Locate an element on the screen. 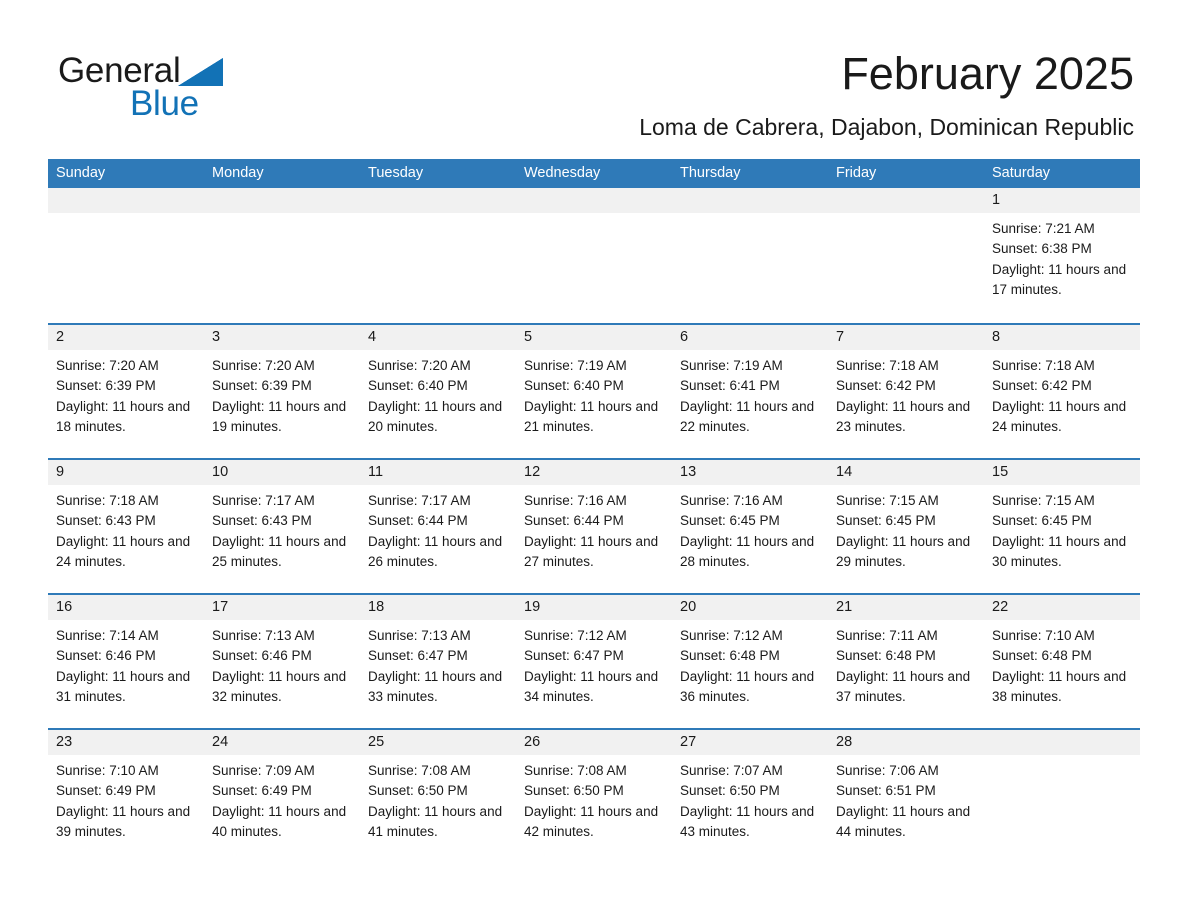 The image size is (1188, 918). day-number: 19 is located at coordinates (532, 607).